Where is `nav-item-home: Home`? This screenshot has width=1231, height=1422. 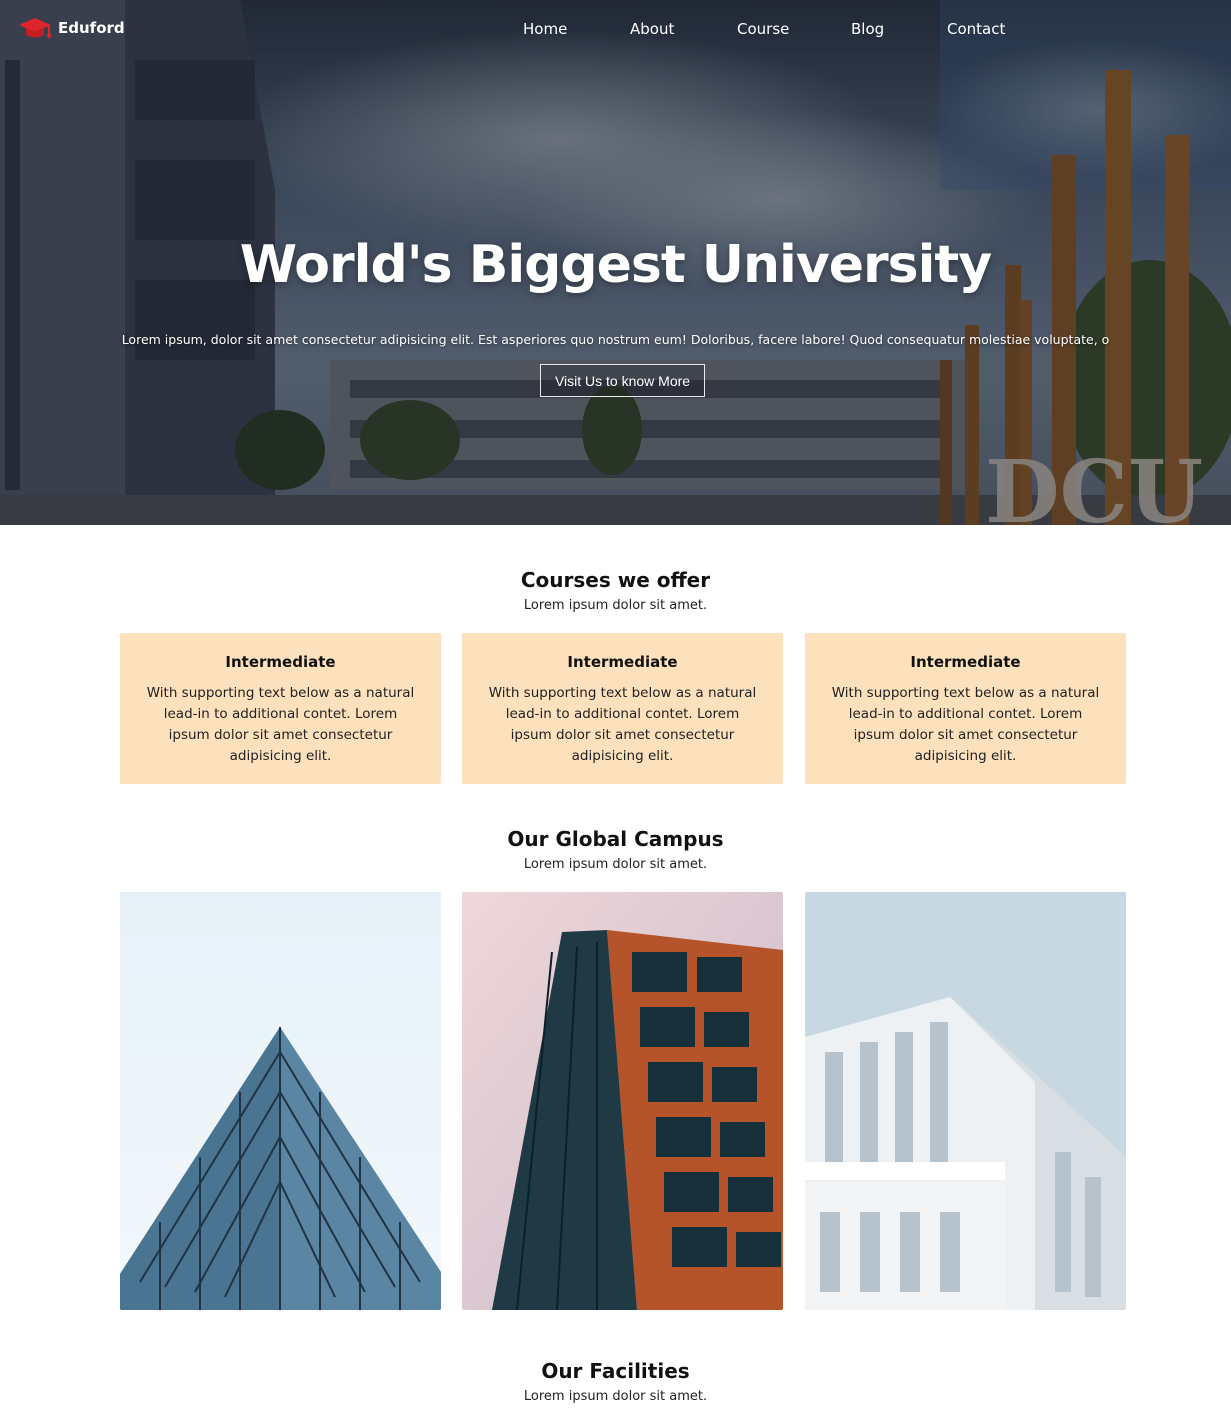
nav-item-home: Home is located at coordinates (545, 29).